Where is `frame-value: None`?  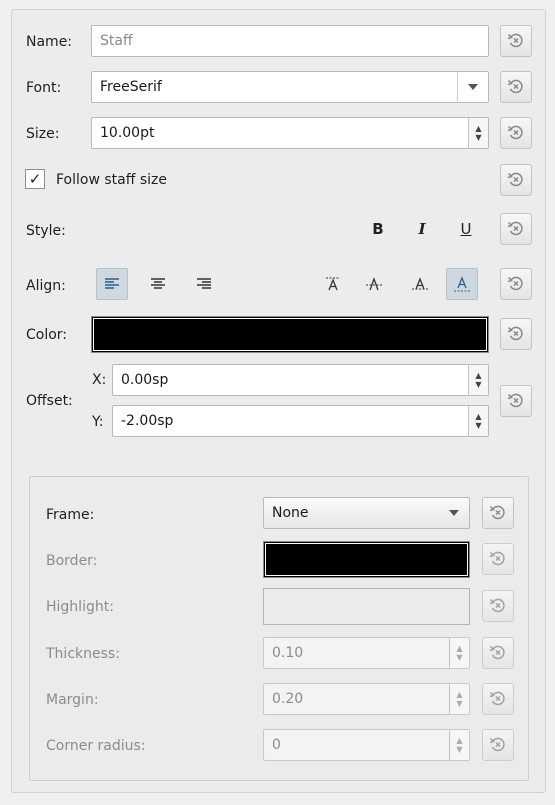
frame-value: None is located at coordinates (290, 513).